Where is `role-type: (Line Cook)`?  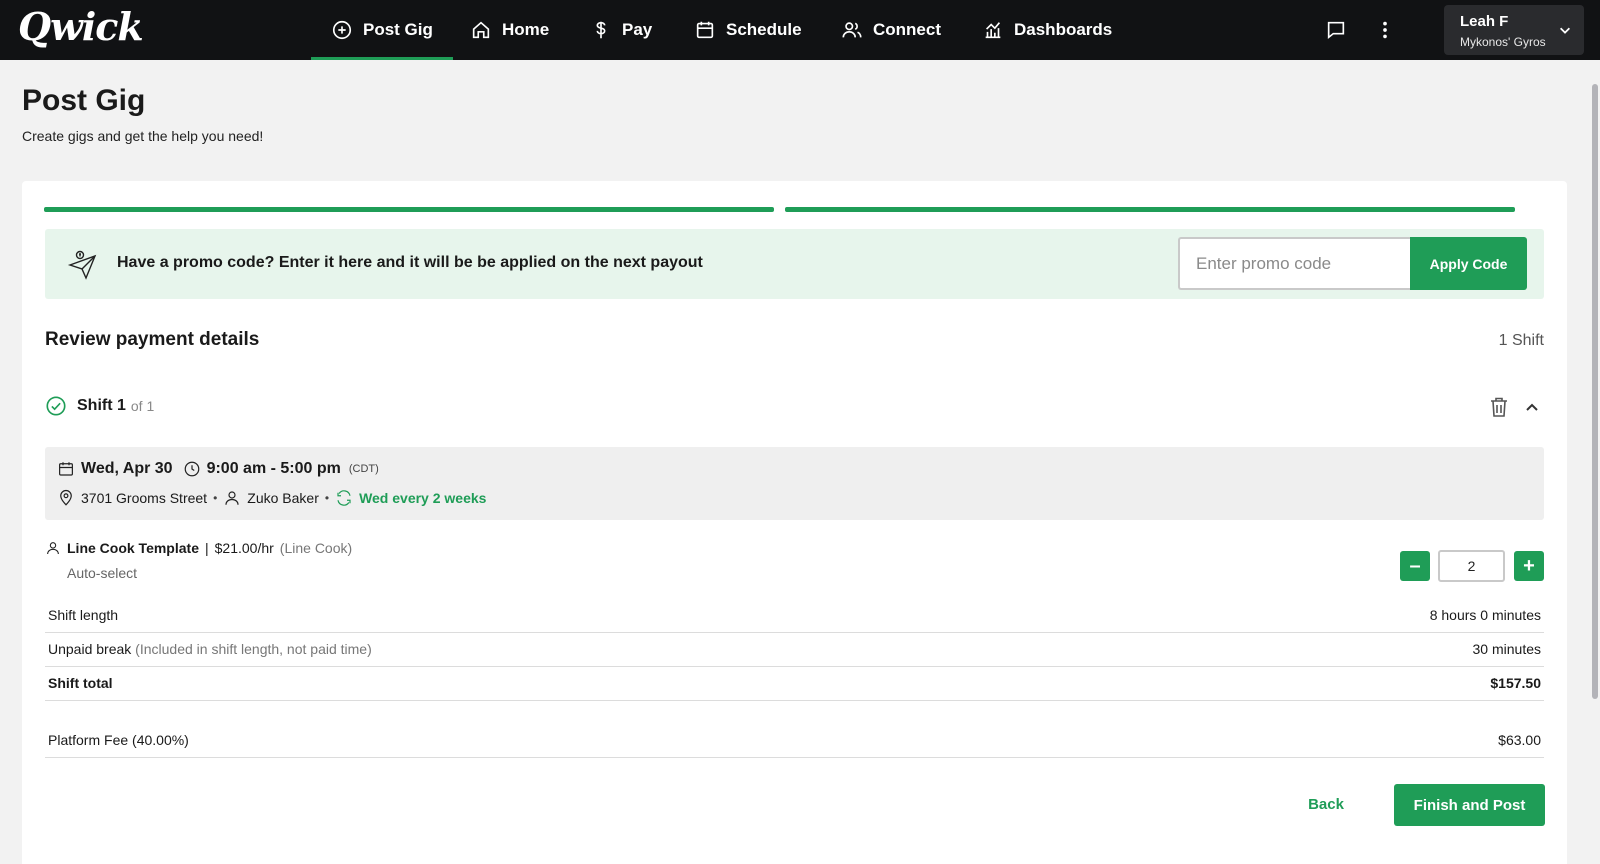
role-type: (Line Cook) is located at coordinates (316, 548).